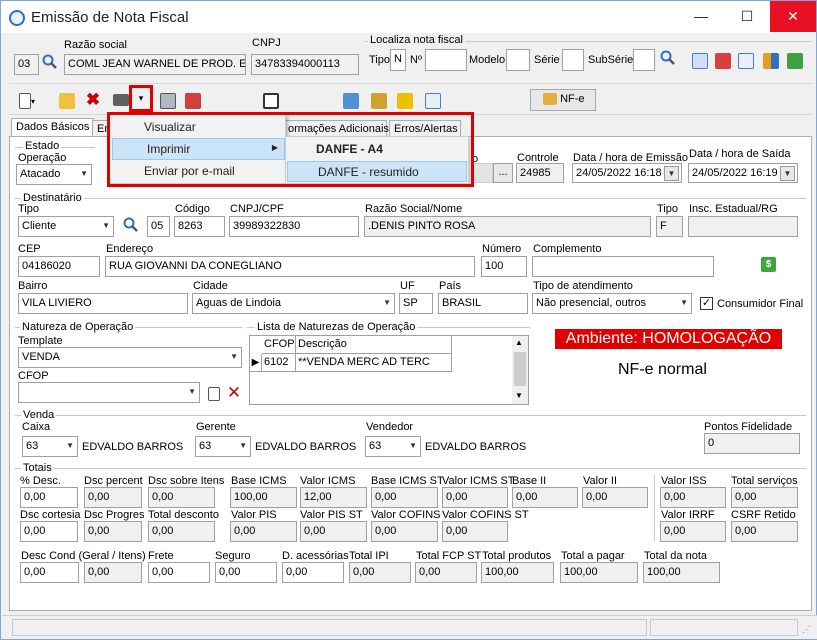 This screenshot has height=640, width=817. Describe the element at coordinates (50, 64) in the screenshot. I see `search-company-button` at that location.